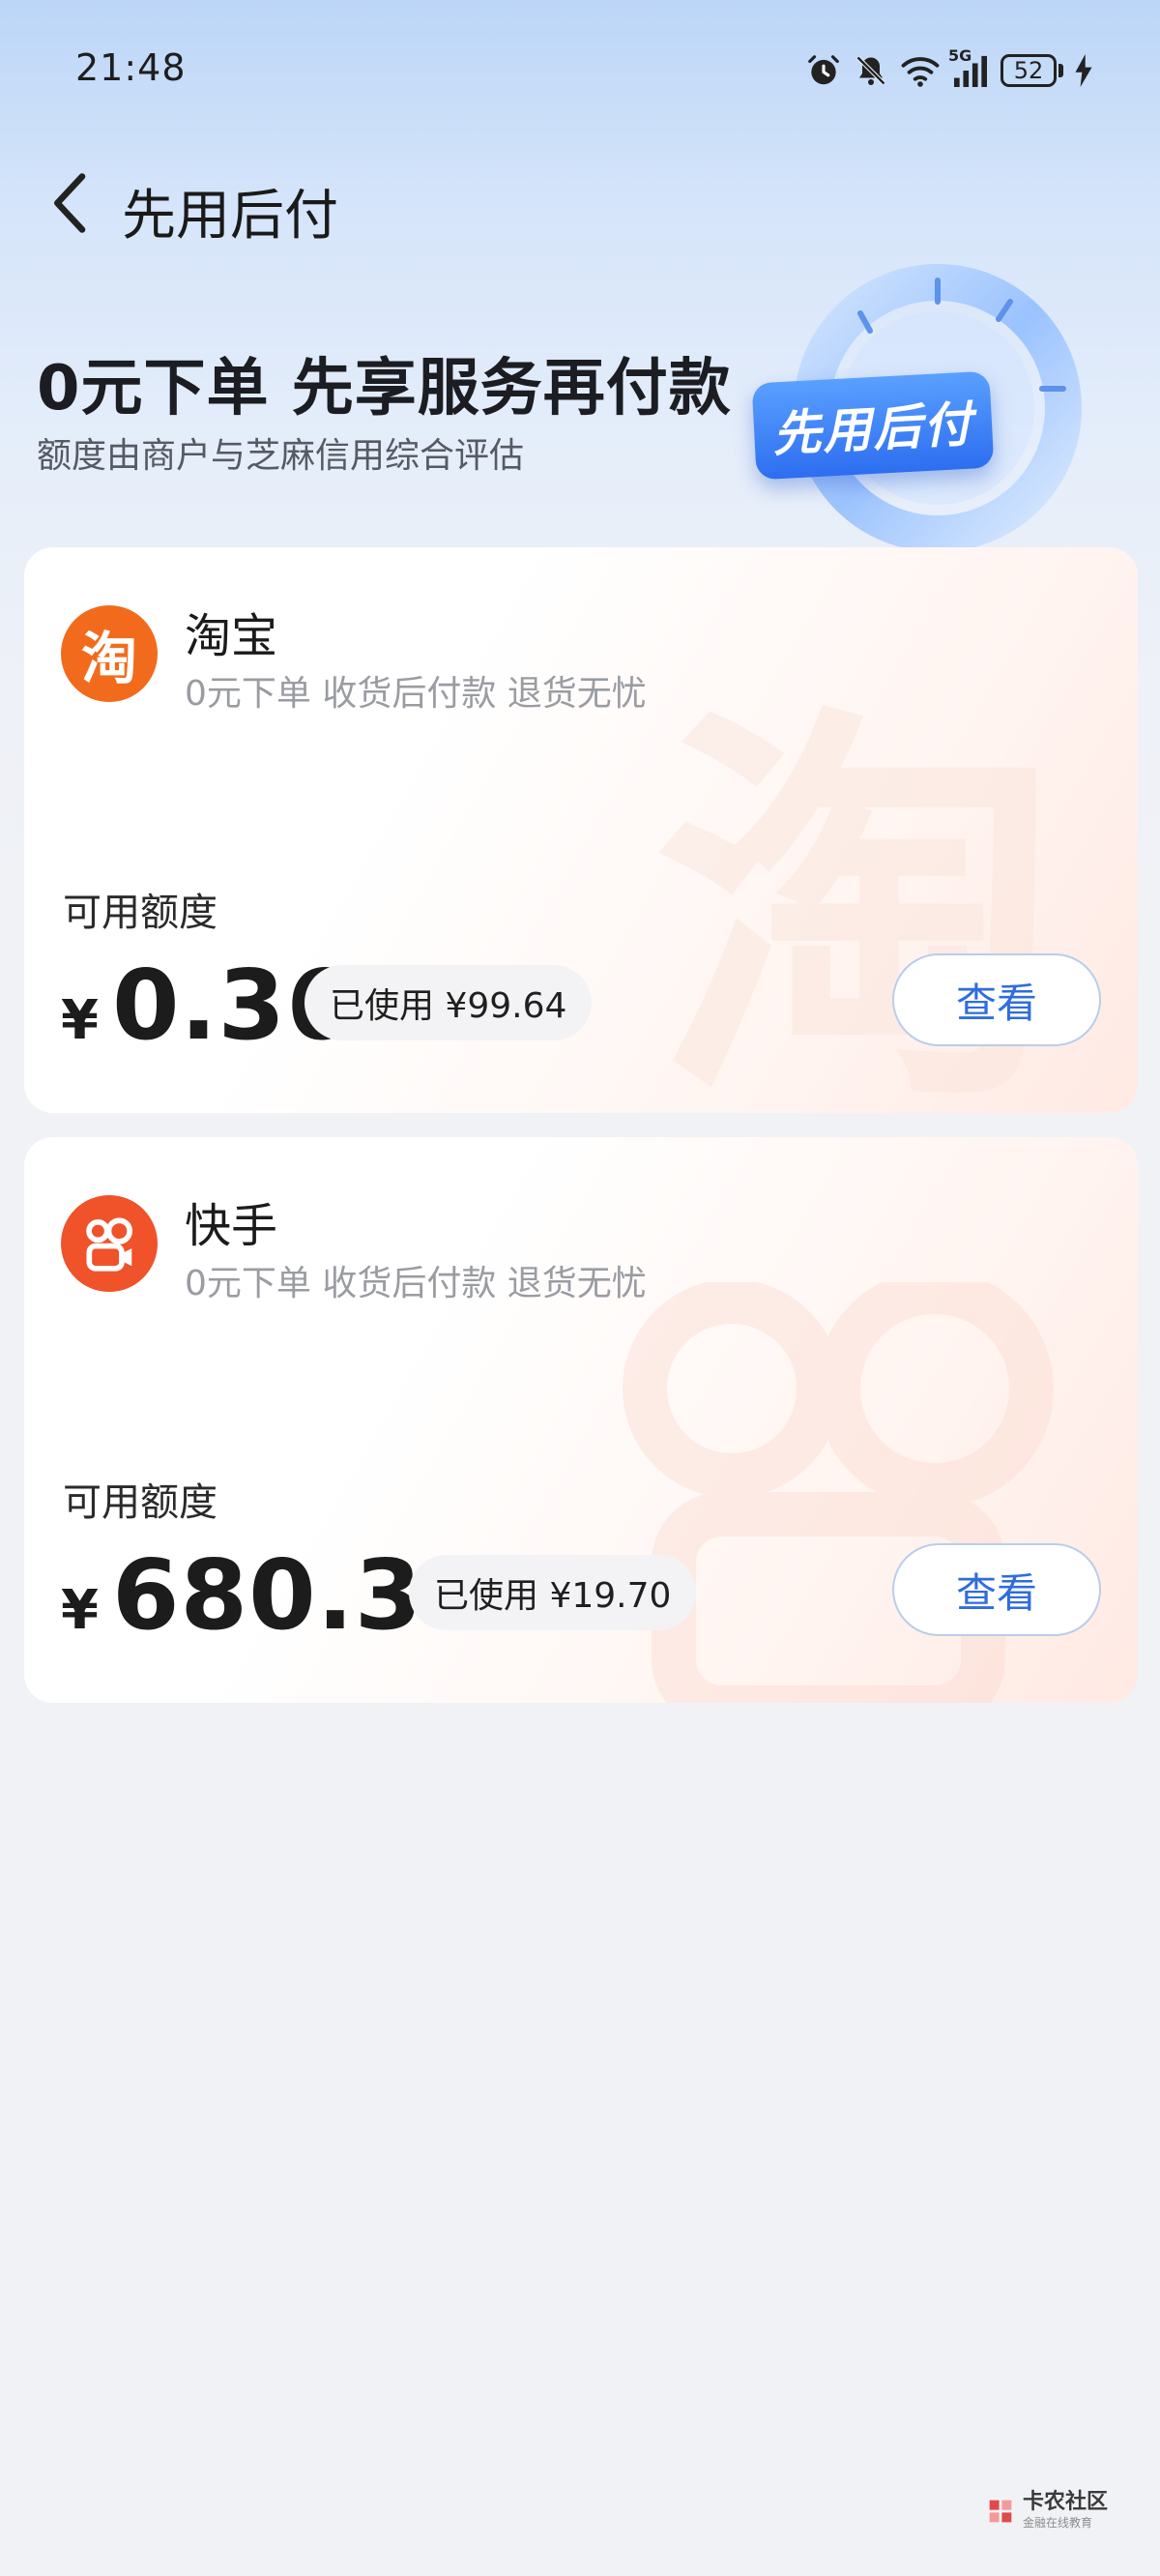 This screenshot has width=1160, height=2576. I want to click on used-amount-badge: 已使用 ¥19.70, so click(553, 1592).